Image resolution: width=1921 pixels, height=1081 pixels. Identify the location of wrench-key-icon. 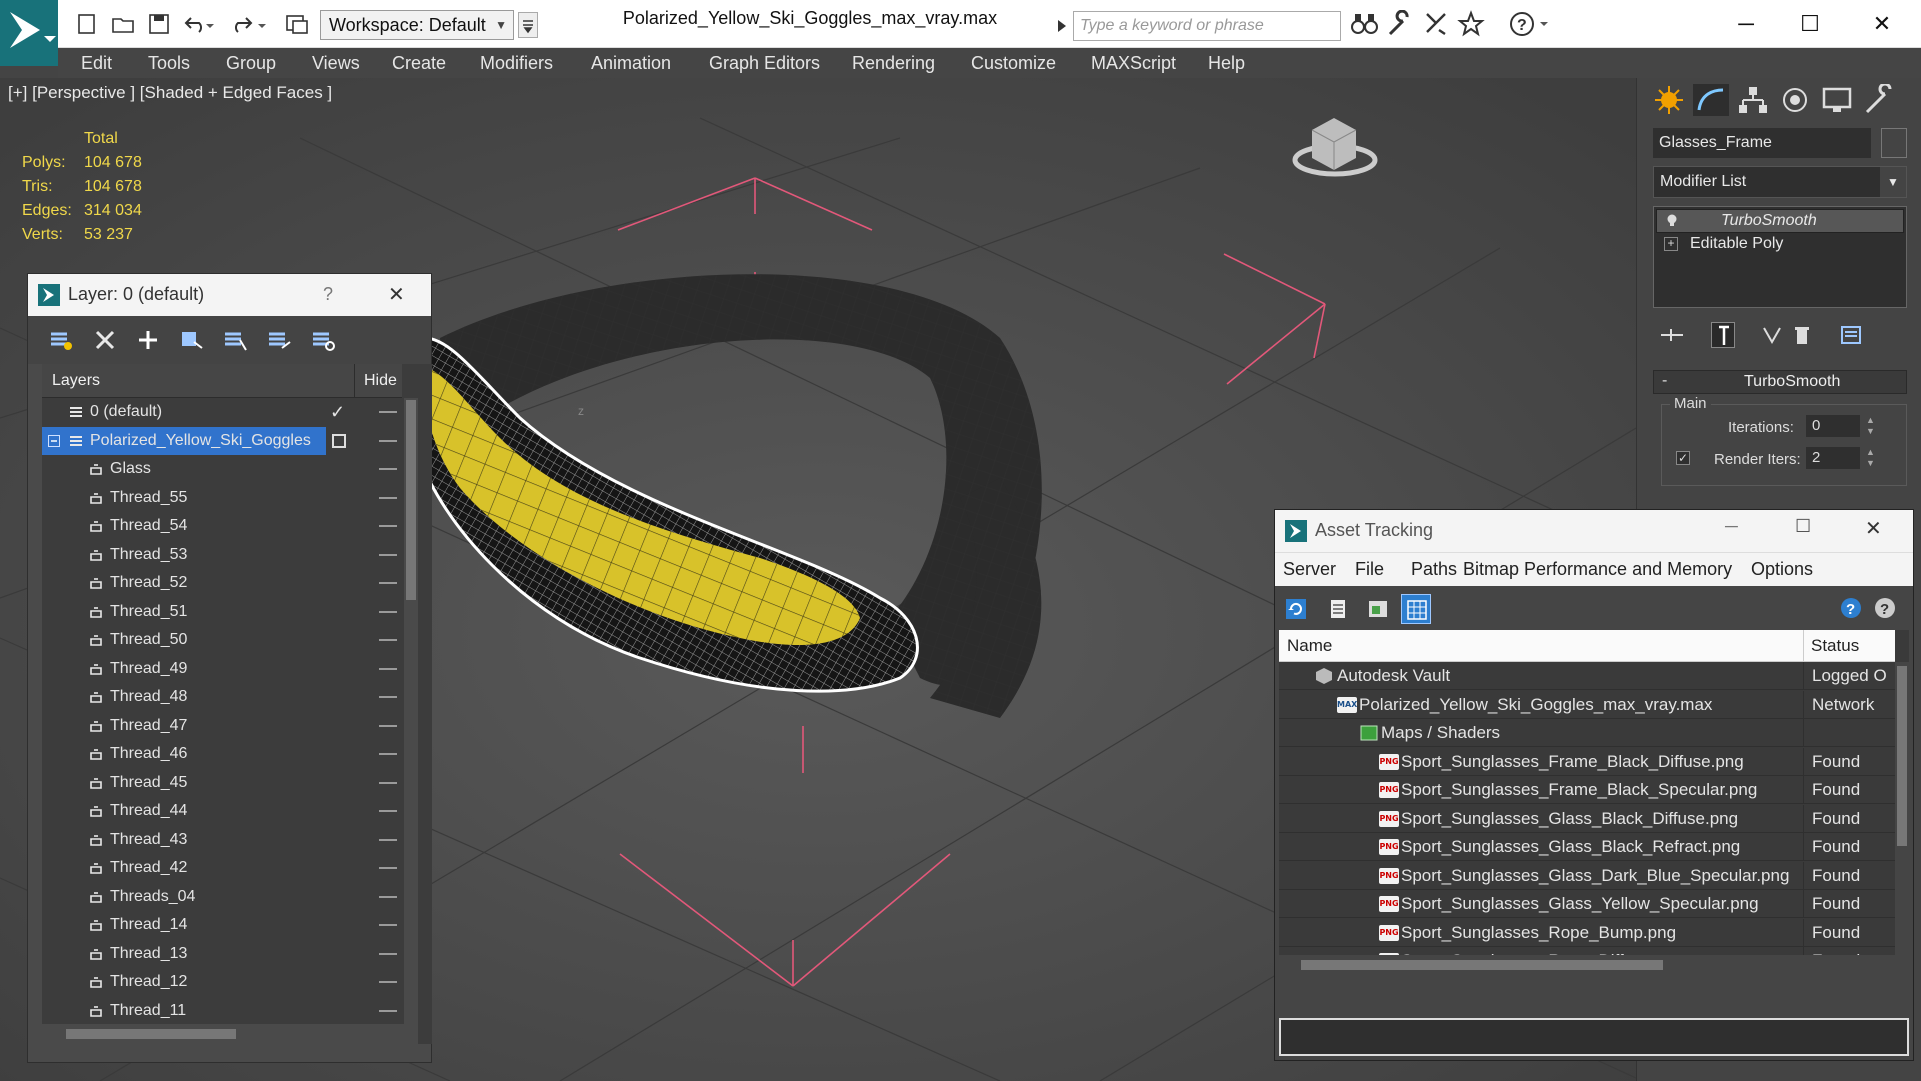
(1400, 23).